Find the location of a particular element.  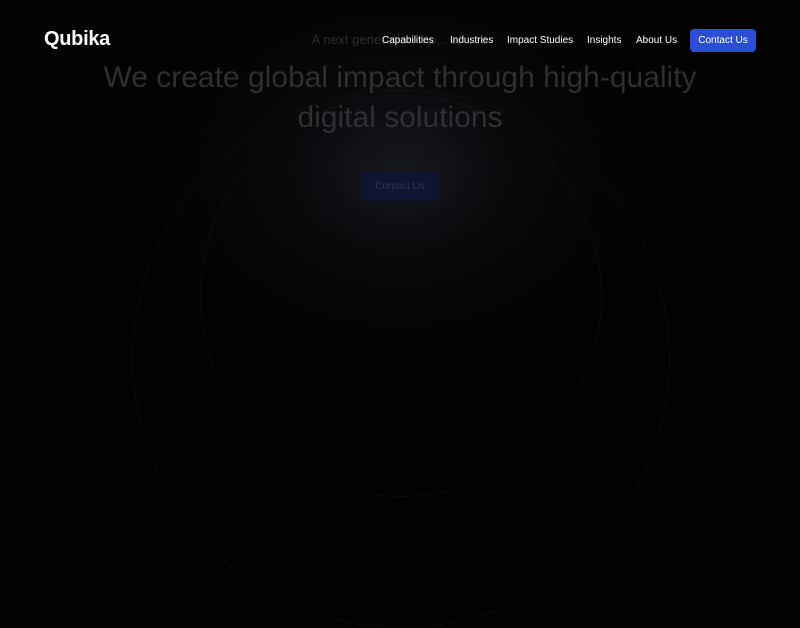

nav-item-capabilities: Capabilities is located at coordinates (408, 41).